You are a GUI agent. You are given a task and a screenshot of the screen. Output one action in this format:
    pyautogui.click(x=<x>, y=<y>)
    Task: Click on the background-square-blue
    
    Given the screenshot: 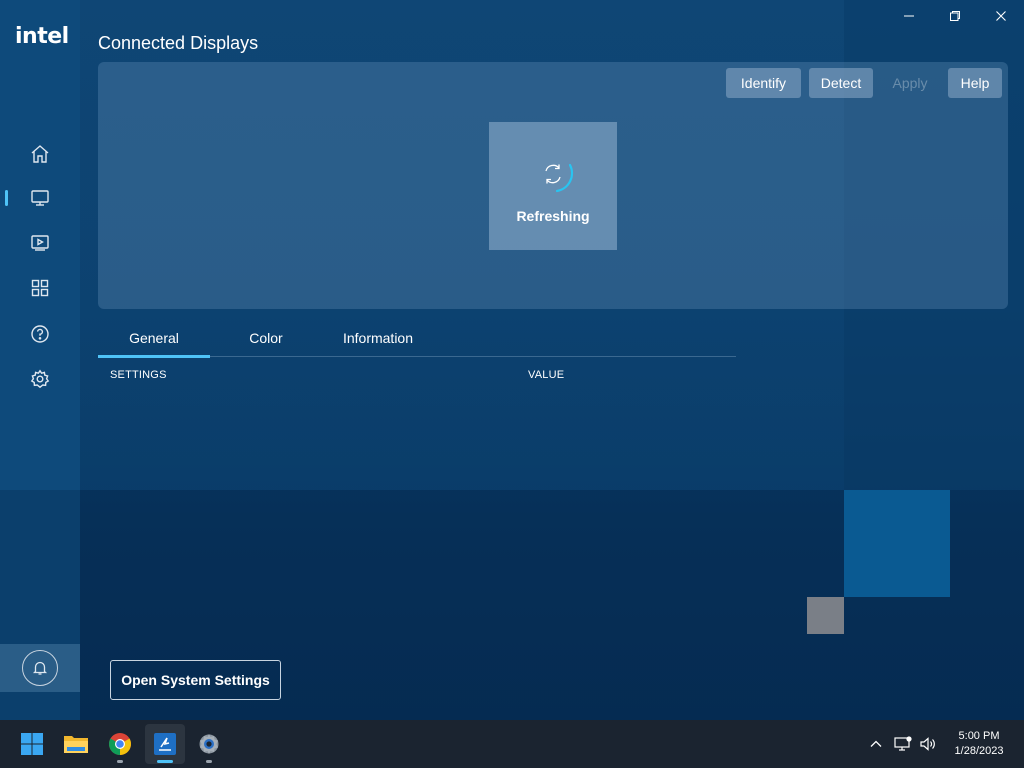 What is the action you would take?
    pyautogui.click(x=897, y=543)
    